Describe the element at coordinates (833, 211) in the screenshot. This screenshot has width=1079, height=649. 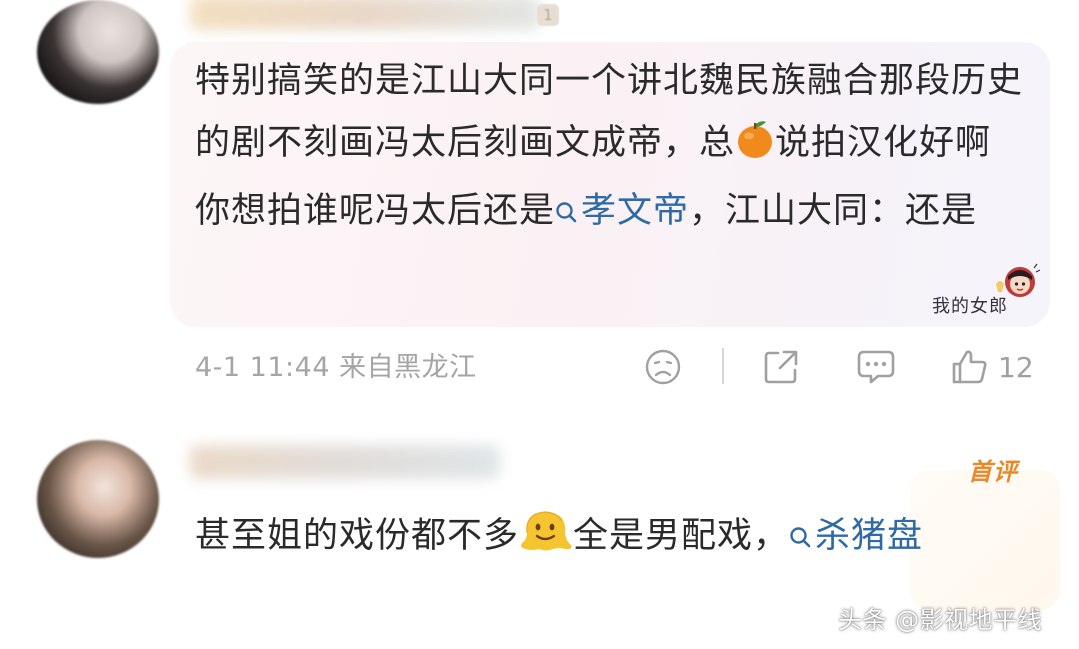
I see `comment-text-part: ，江山大同：还是` at that location.